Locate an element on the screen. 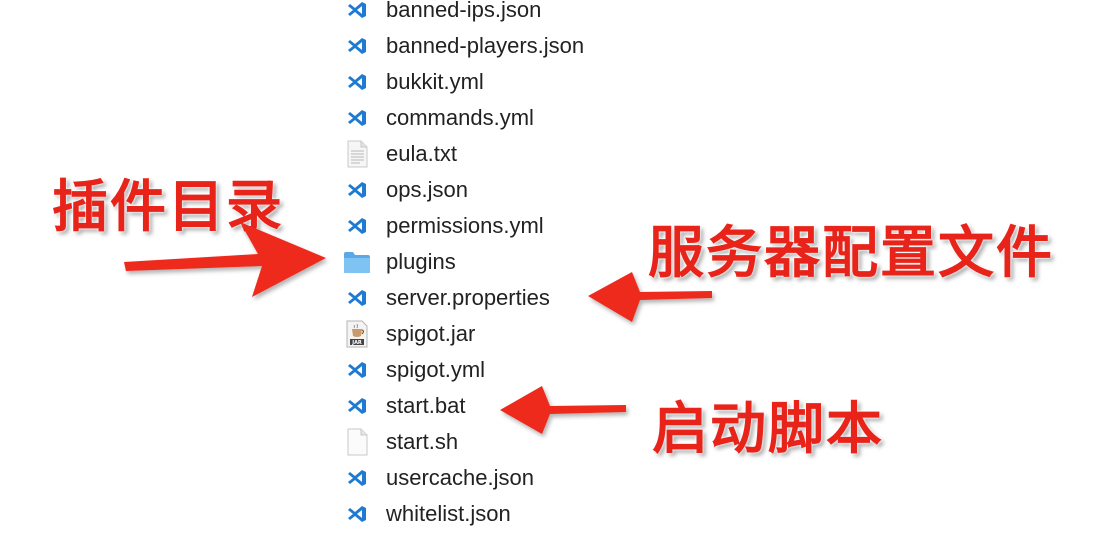  file-row-server-properties: server.properties is located at coordinates (520, 298).